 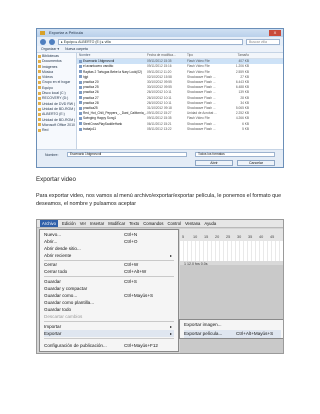 I want to click on menu-modificar: Modificar, so click(x=116, y=223).